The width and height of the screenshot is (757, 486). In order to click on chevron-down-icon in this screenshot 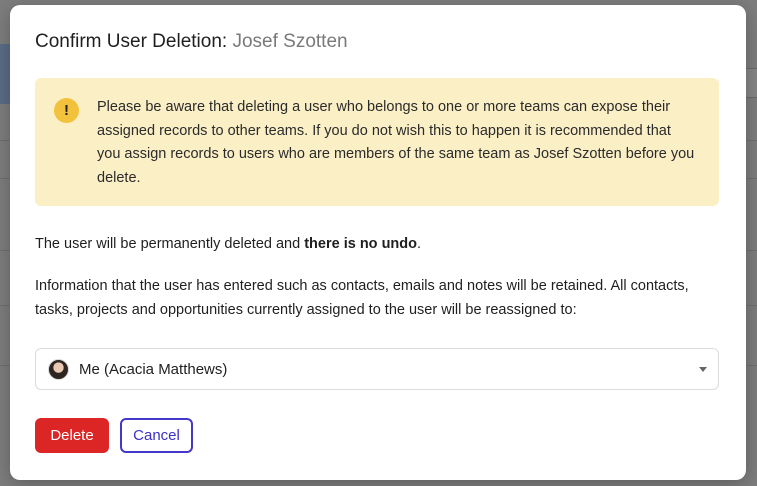, I will do `click(703, 369)`.